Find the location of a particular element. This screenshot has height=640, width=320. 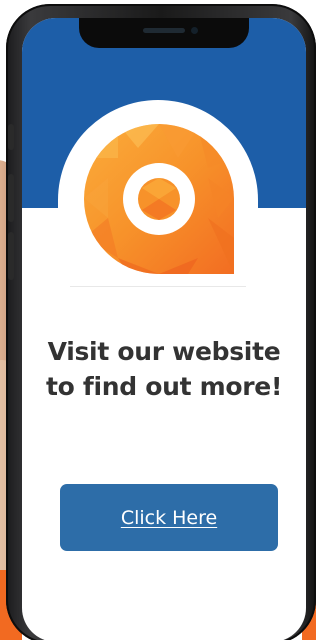

click-here-label: Click Here is located at coordinates (169, 518).